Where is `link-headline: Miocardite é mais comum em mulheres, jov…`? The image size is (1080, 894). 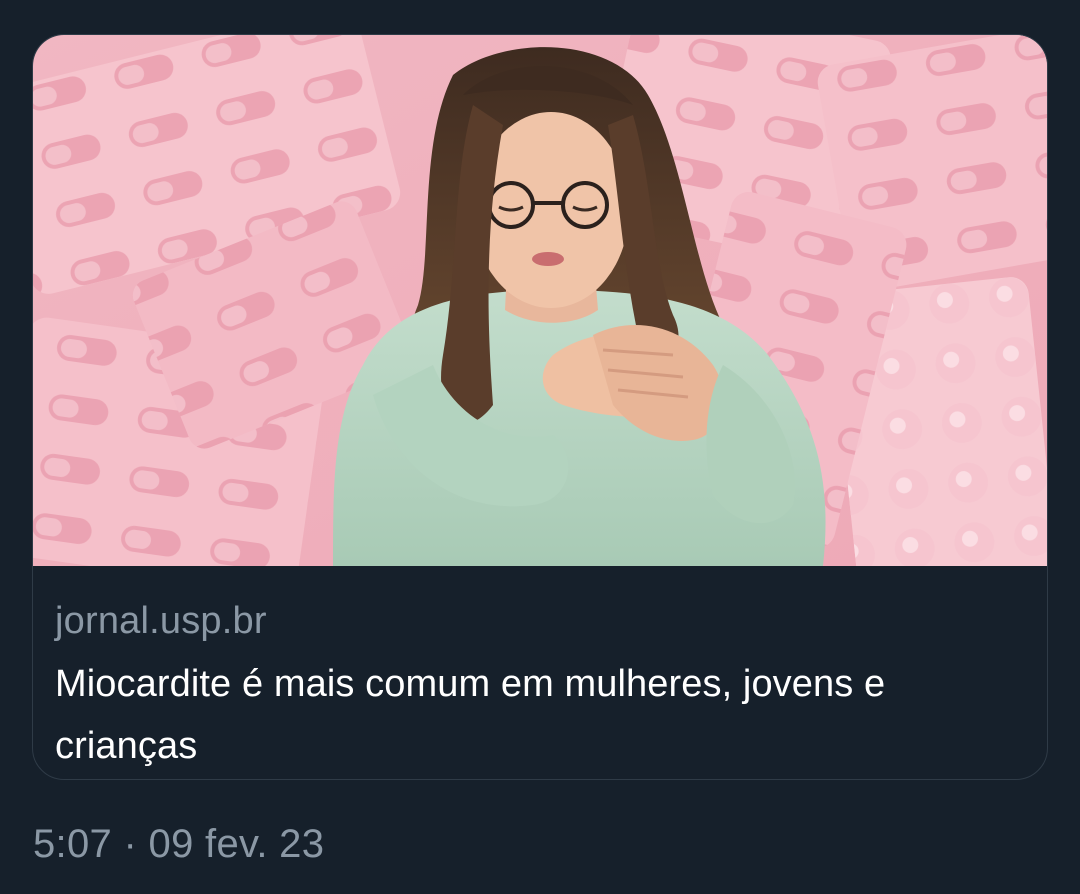 link-headline: Miocardite é mais comum em mulheres, jov… is located at coordinates (542, 715).